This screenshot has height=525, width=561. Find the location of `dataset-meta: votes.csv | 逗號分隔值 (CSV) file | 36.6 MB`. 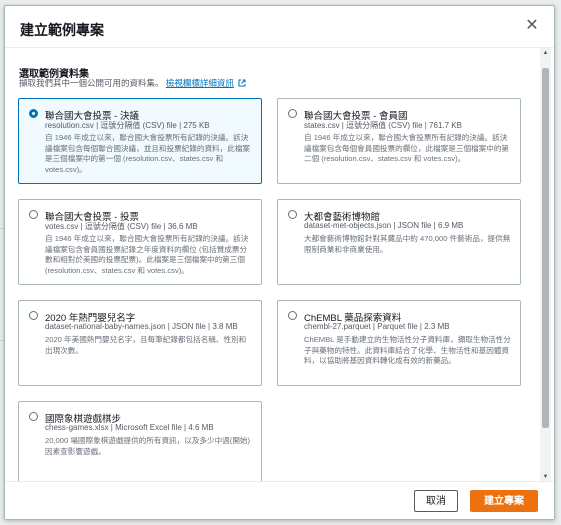

dataset-meta: votes.csv | 逗號分隔值 (CSV) file | 36.6 MB is located at coordinates (121, 226).